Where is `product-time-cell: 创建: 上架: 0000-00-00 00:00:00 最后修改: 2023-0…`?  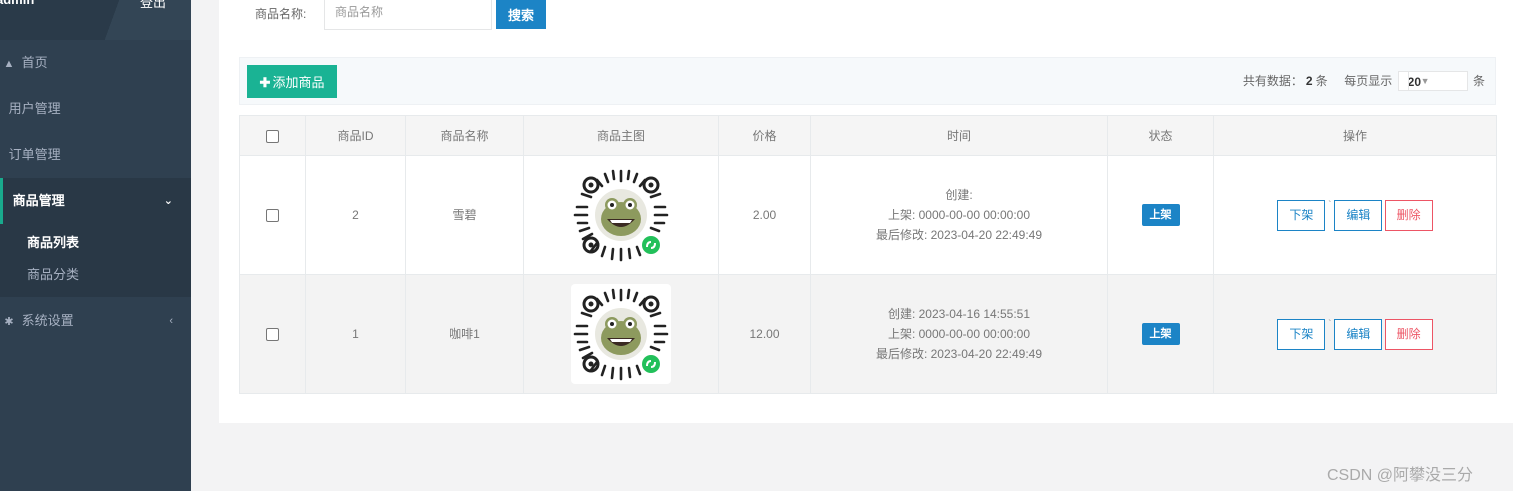 product-time-cell: 创建: 上架: 0000-00-00 00:00:00 最后修改: 2023-0… is located at coordinates (959, 215).